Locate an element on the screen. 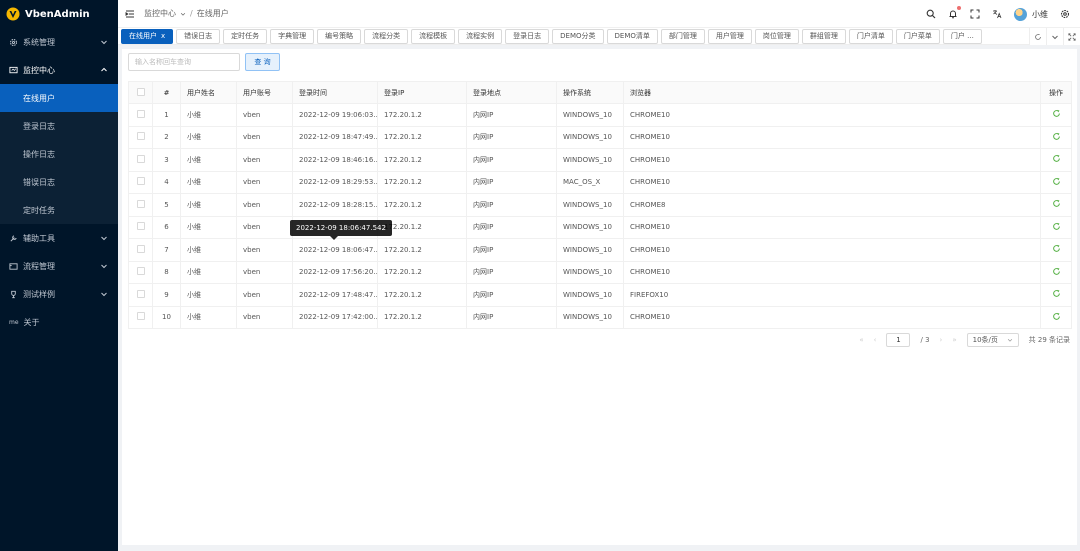 This screenshot has width=1080, height=551. menu-fold-icon is located at coordinates (130, 14).